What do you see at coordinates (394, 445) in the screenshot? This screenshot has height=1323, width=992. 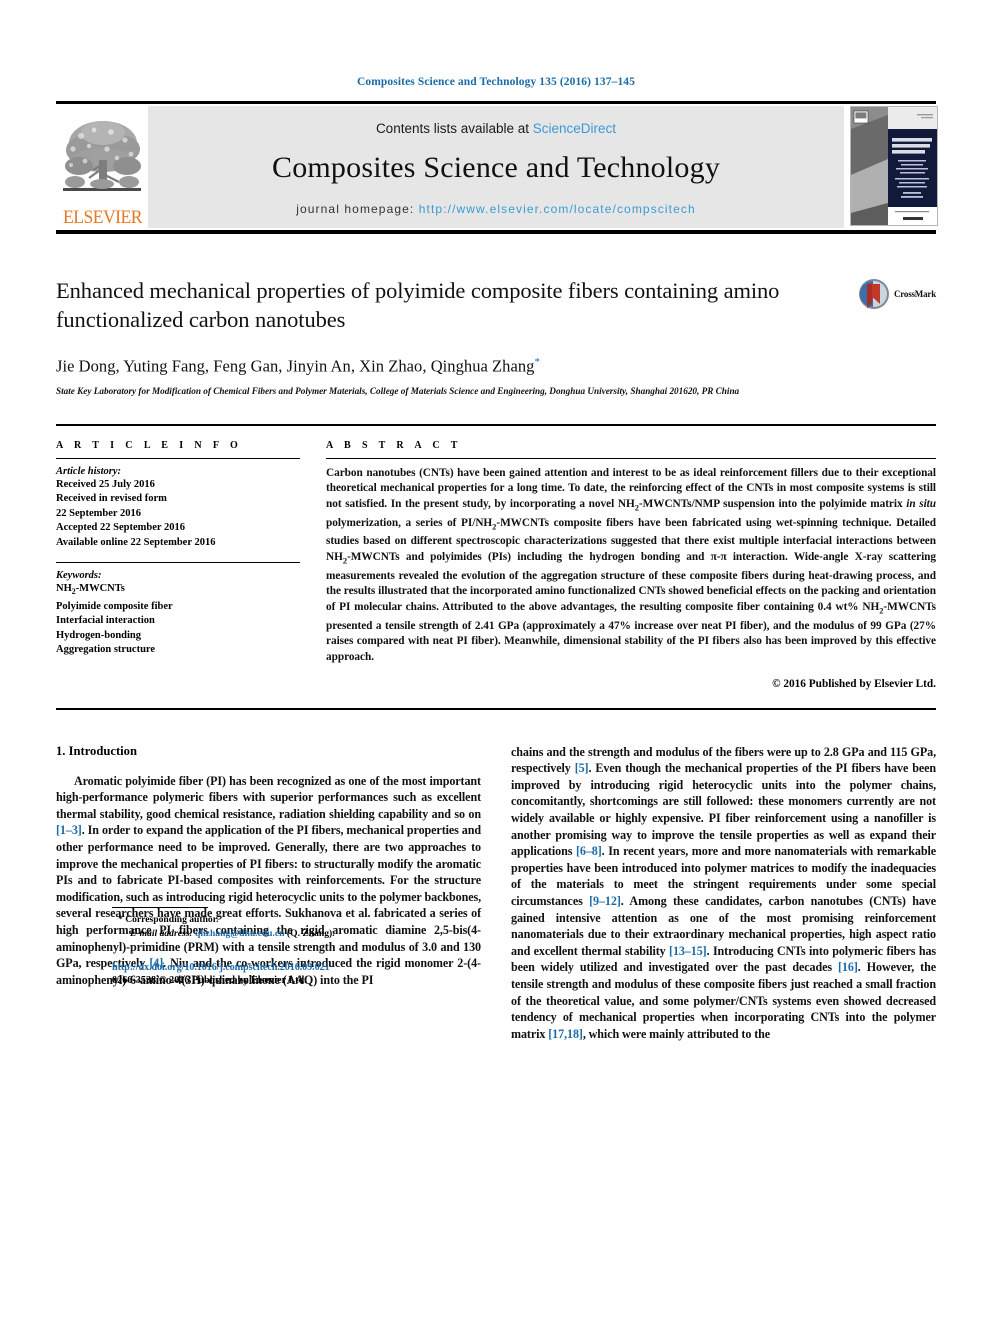 I see `abstract-heading: A B S T R A C T` at bounding box center [394, 445].